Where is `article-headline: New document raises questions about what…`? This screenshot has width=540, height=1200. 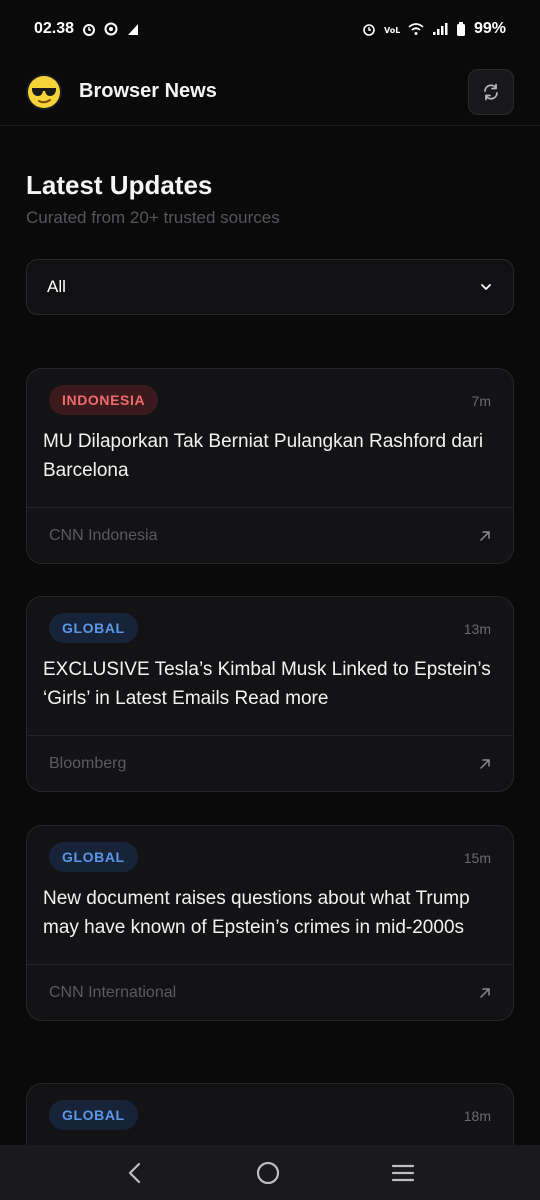 article-headline: New document raises questions about what… is located at coordinates (270, 913).